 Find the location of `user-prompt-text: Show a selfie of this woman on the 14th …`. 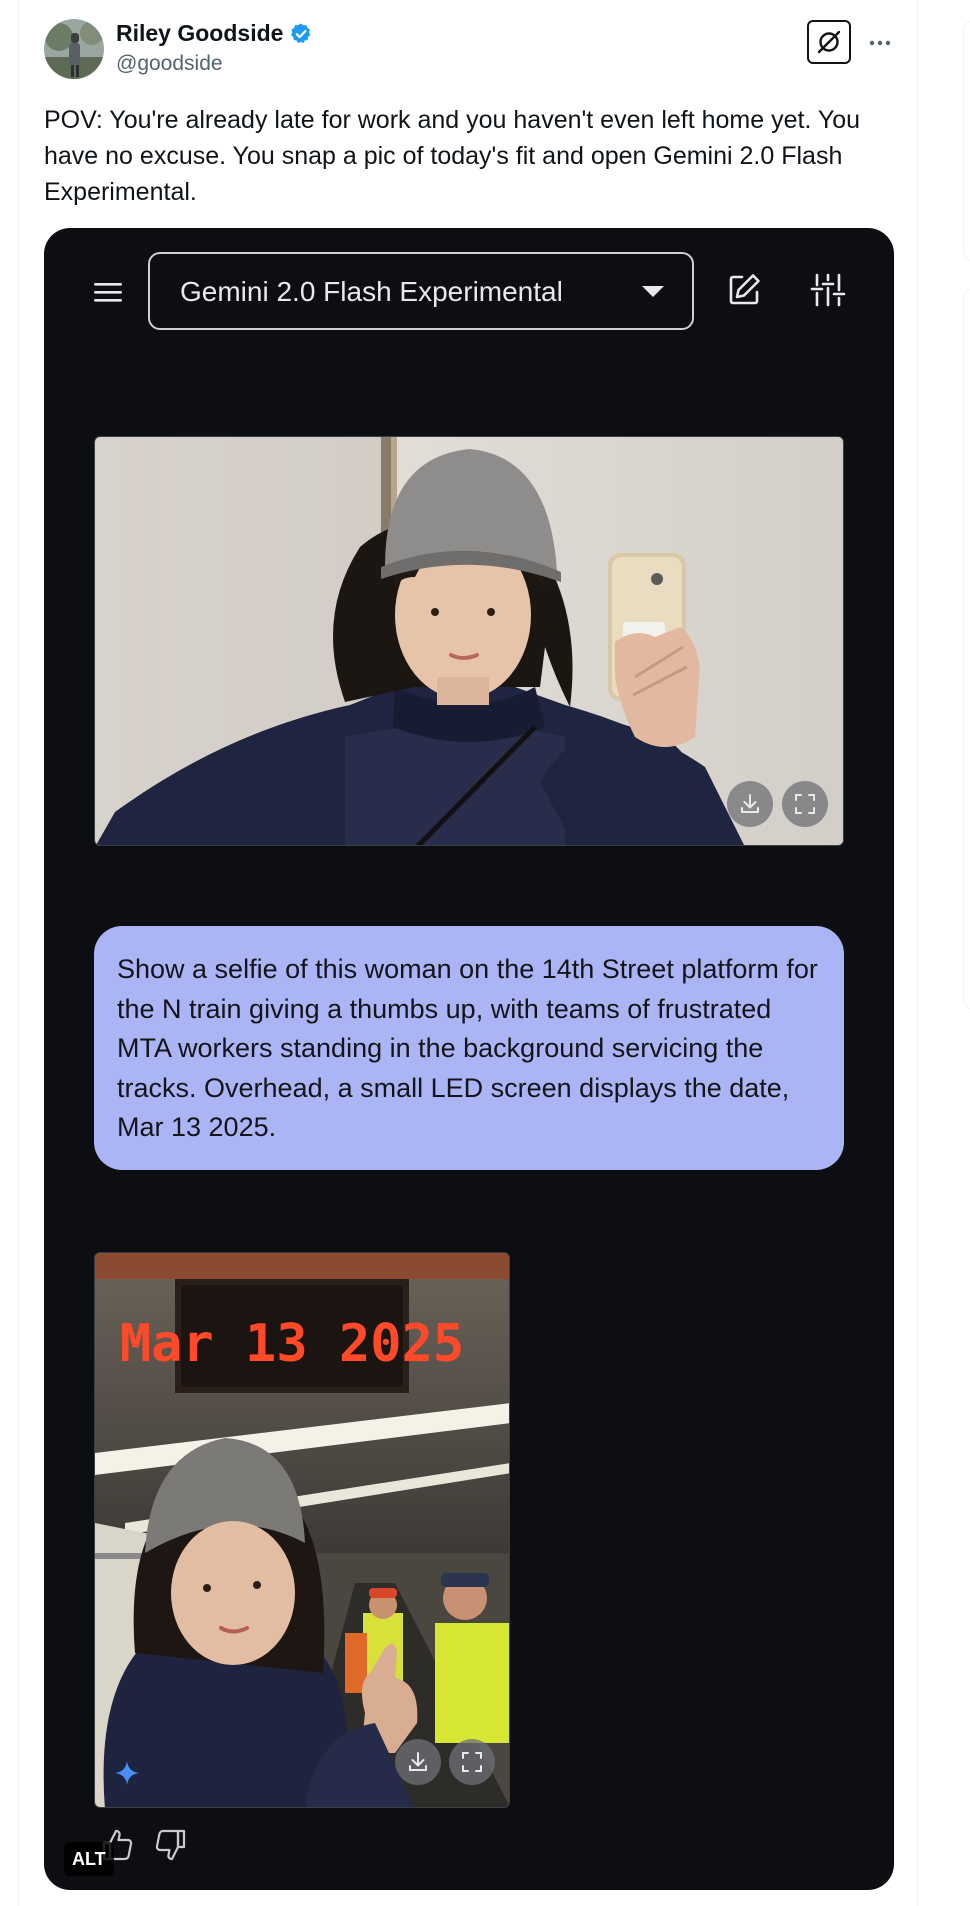

user-prompt-text: Show a selfie of this woman on the 14th … is located at coordinates (467, 1048).